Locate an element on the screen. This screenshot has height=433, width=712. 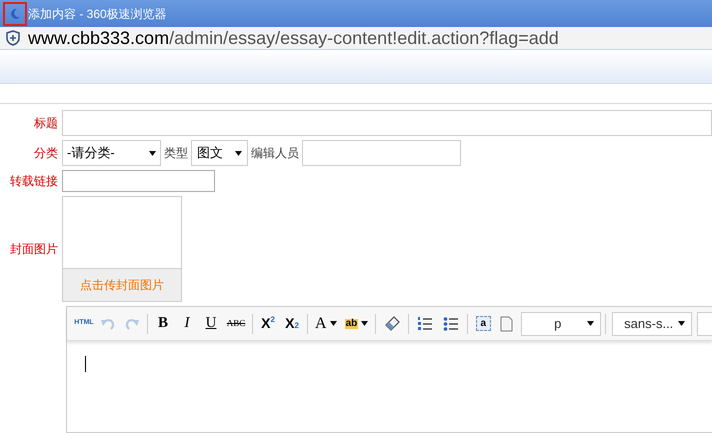
field-label: 转载链接 is located at coordinates (34, 181).